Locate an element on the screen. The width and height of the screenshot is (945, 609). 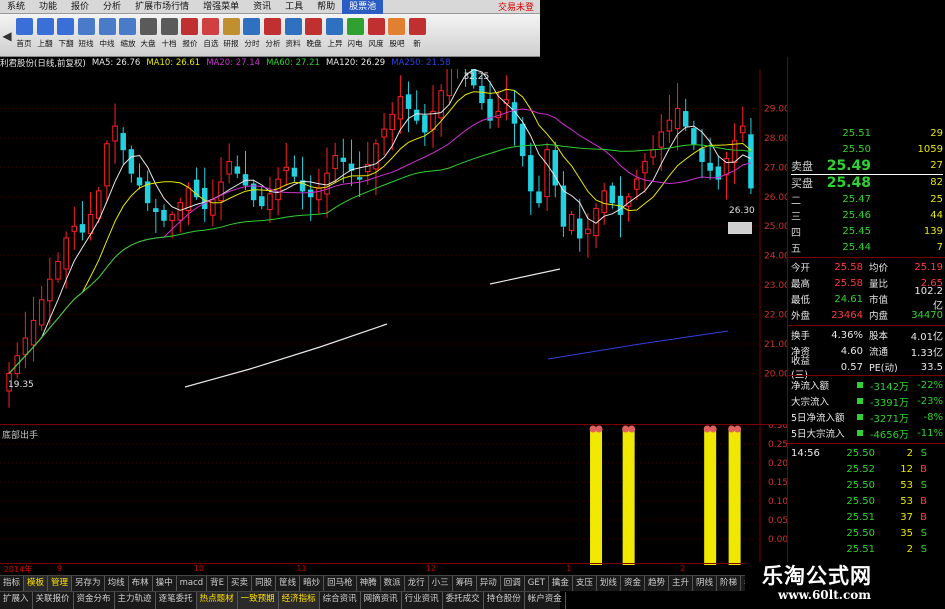
info-tab-9: 网摘资讯 is located at coordinates (381, 600).